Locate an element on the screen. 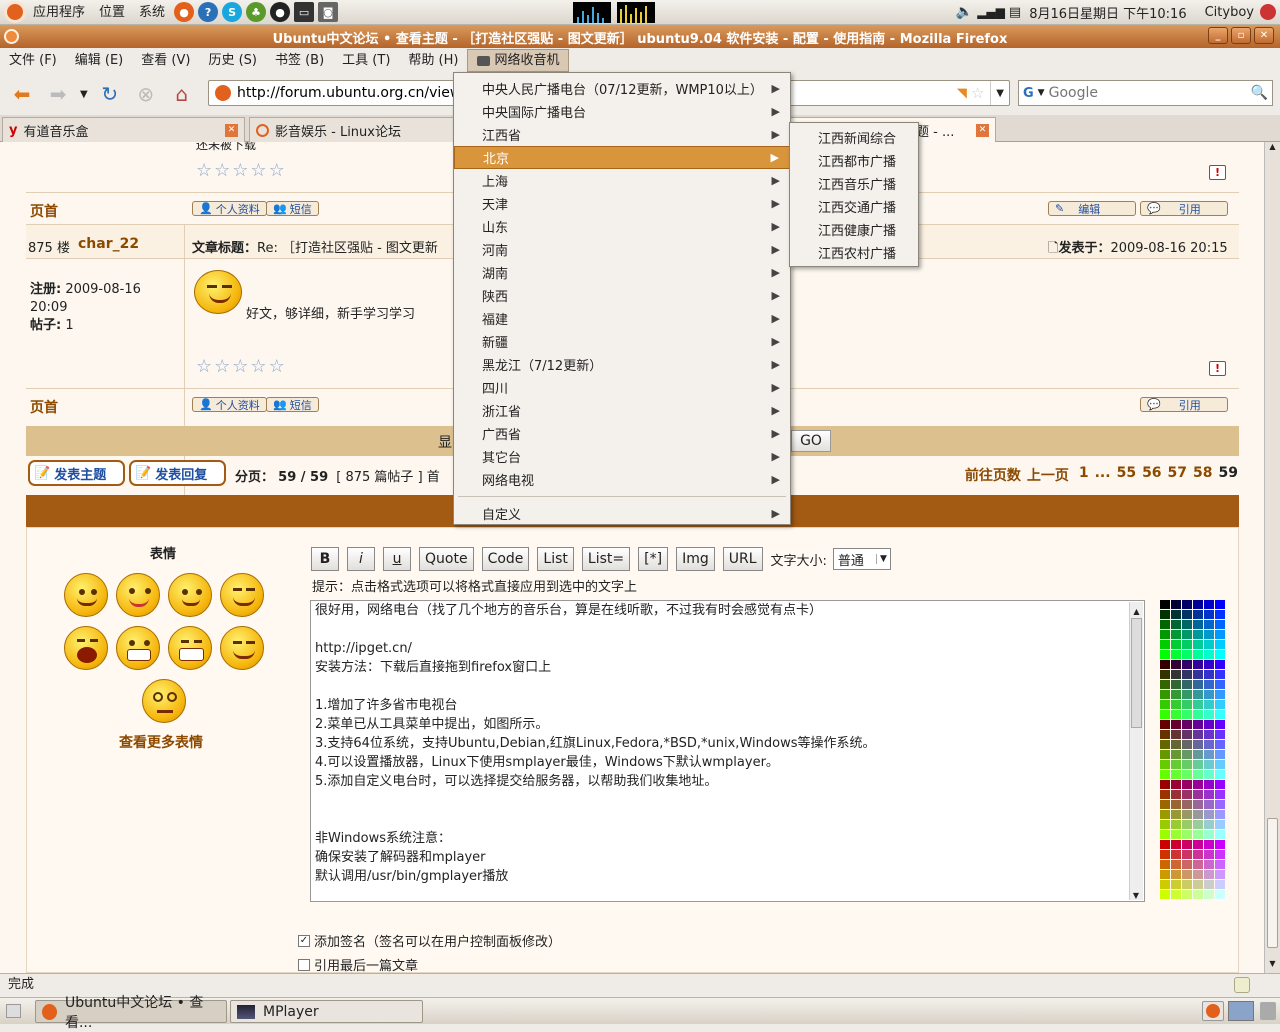 This screenshot has width=1280, height=1032. go-button: GO is located at coordinates (811, 441).